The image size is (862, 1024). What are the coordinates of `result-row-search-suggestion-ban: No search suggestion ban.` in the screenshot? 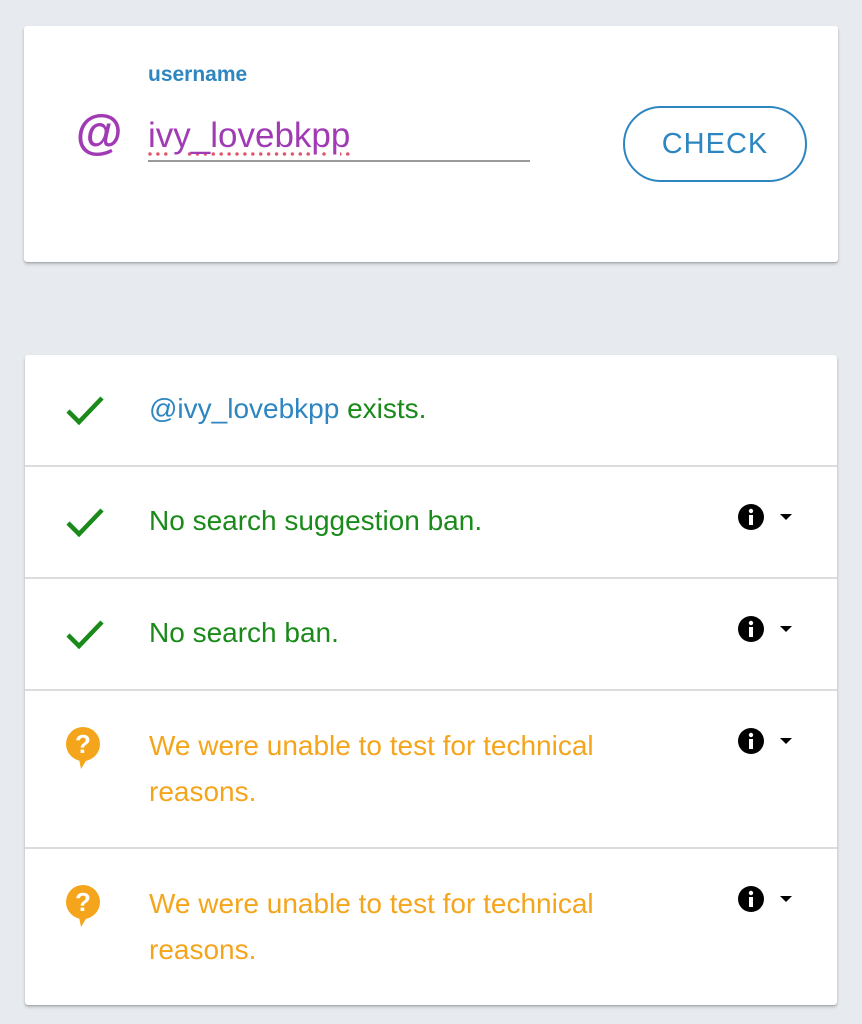 It's located at (431, 523).